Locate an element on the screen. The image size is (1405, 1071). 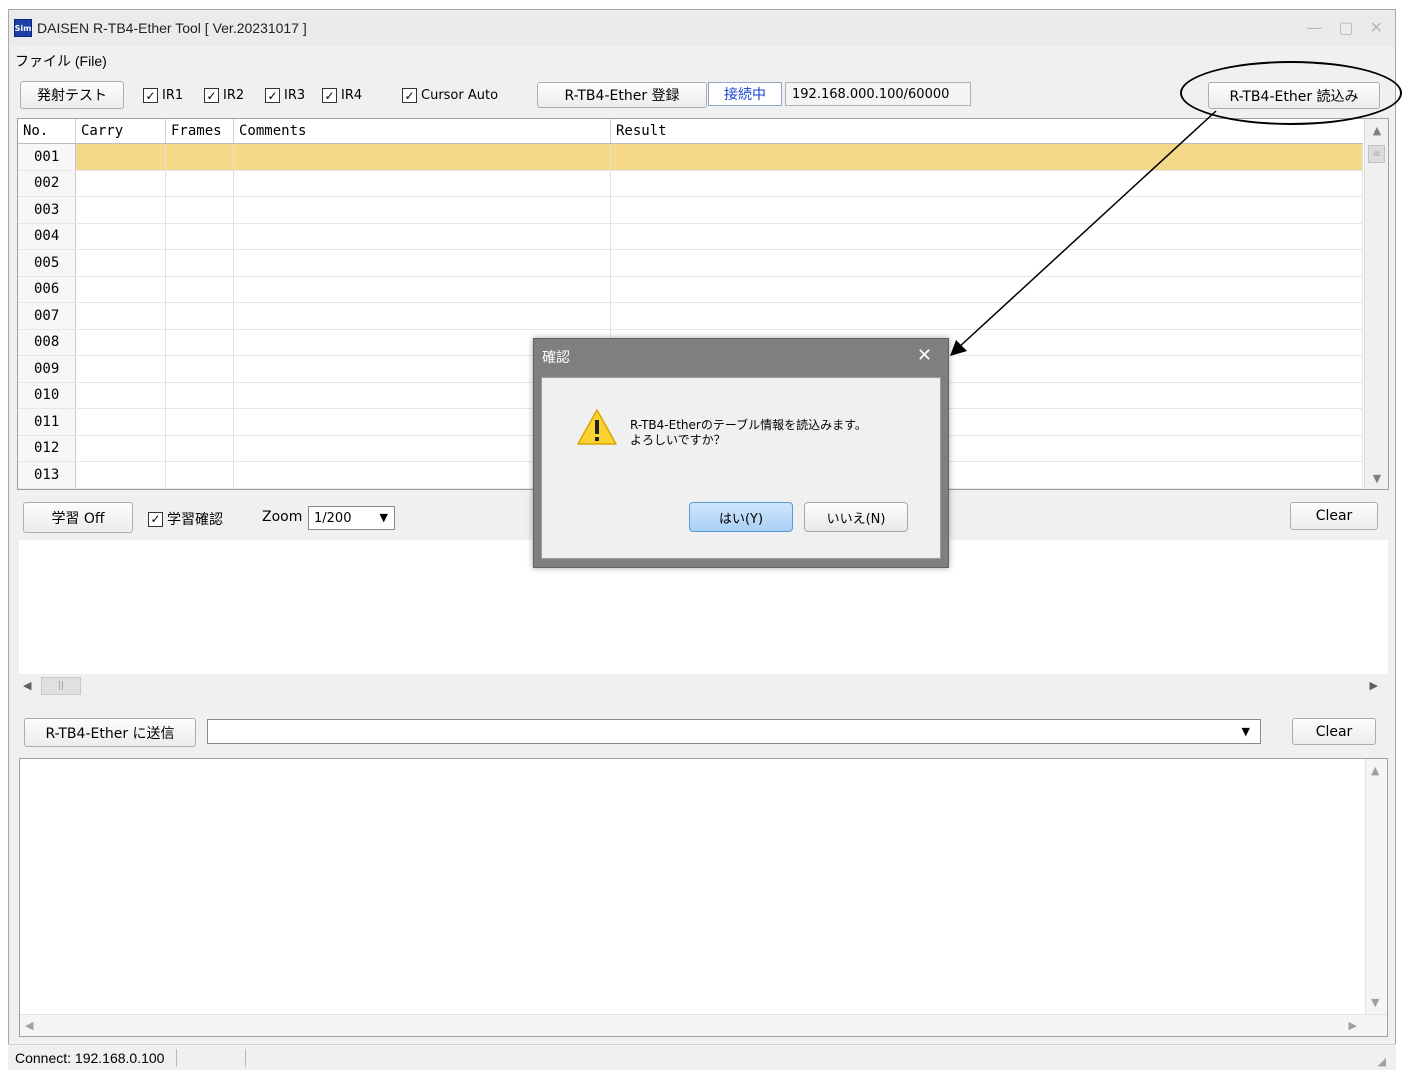
close-icon: ✕ is located at coordinates (1376, 27).